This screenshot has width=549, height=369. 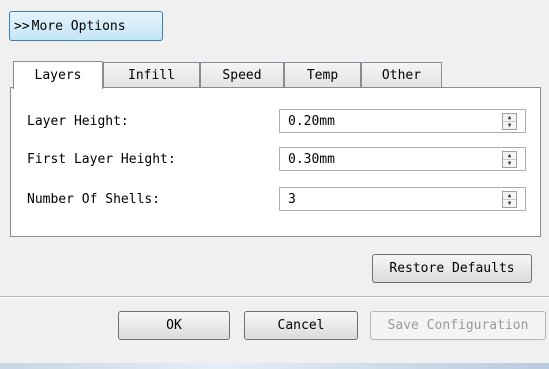 I want to click on first-layer-height-stepper: ▲ ▼, so click(x=509, y=159).